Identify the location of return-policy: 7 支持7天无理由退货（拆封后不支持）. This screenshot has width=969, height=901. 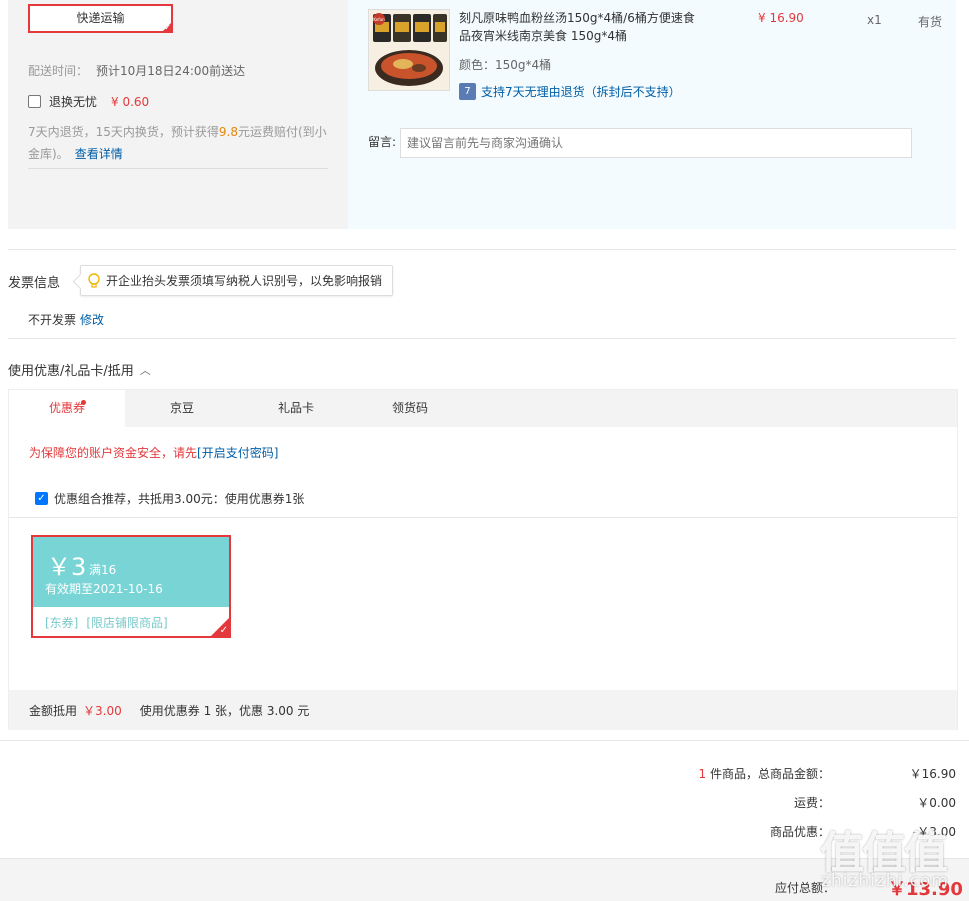
(570, 91).